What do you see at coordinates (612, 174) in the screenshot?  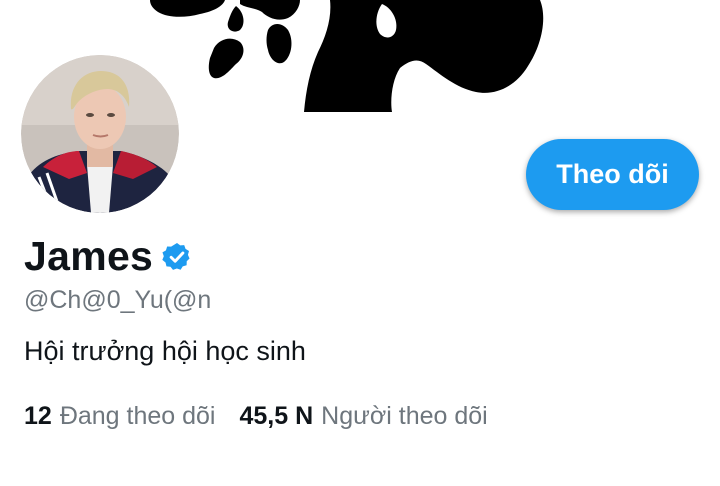 I see `follow-button: Theo dõi` at bounding box center [612, 174].